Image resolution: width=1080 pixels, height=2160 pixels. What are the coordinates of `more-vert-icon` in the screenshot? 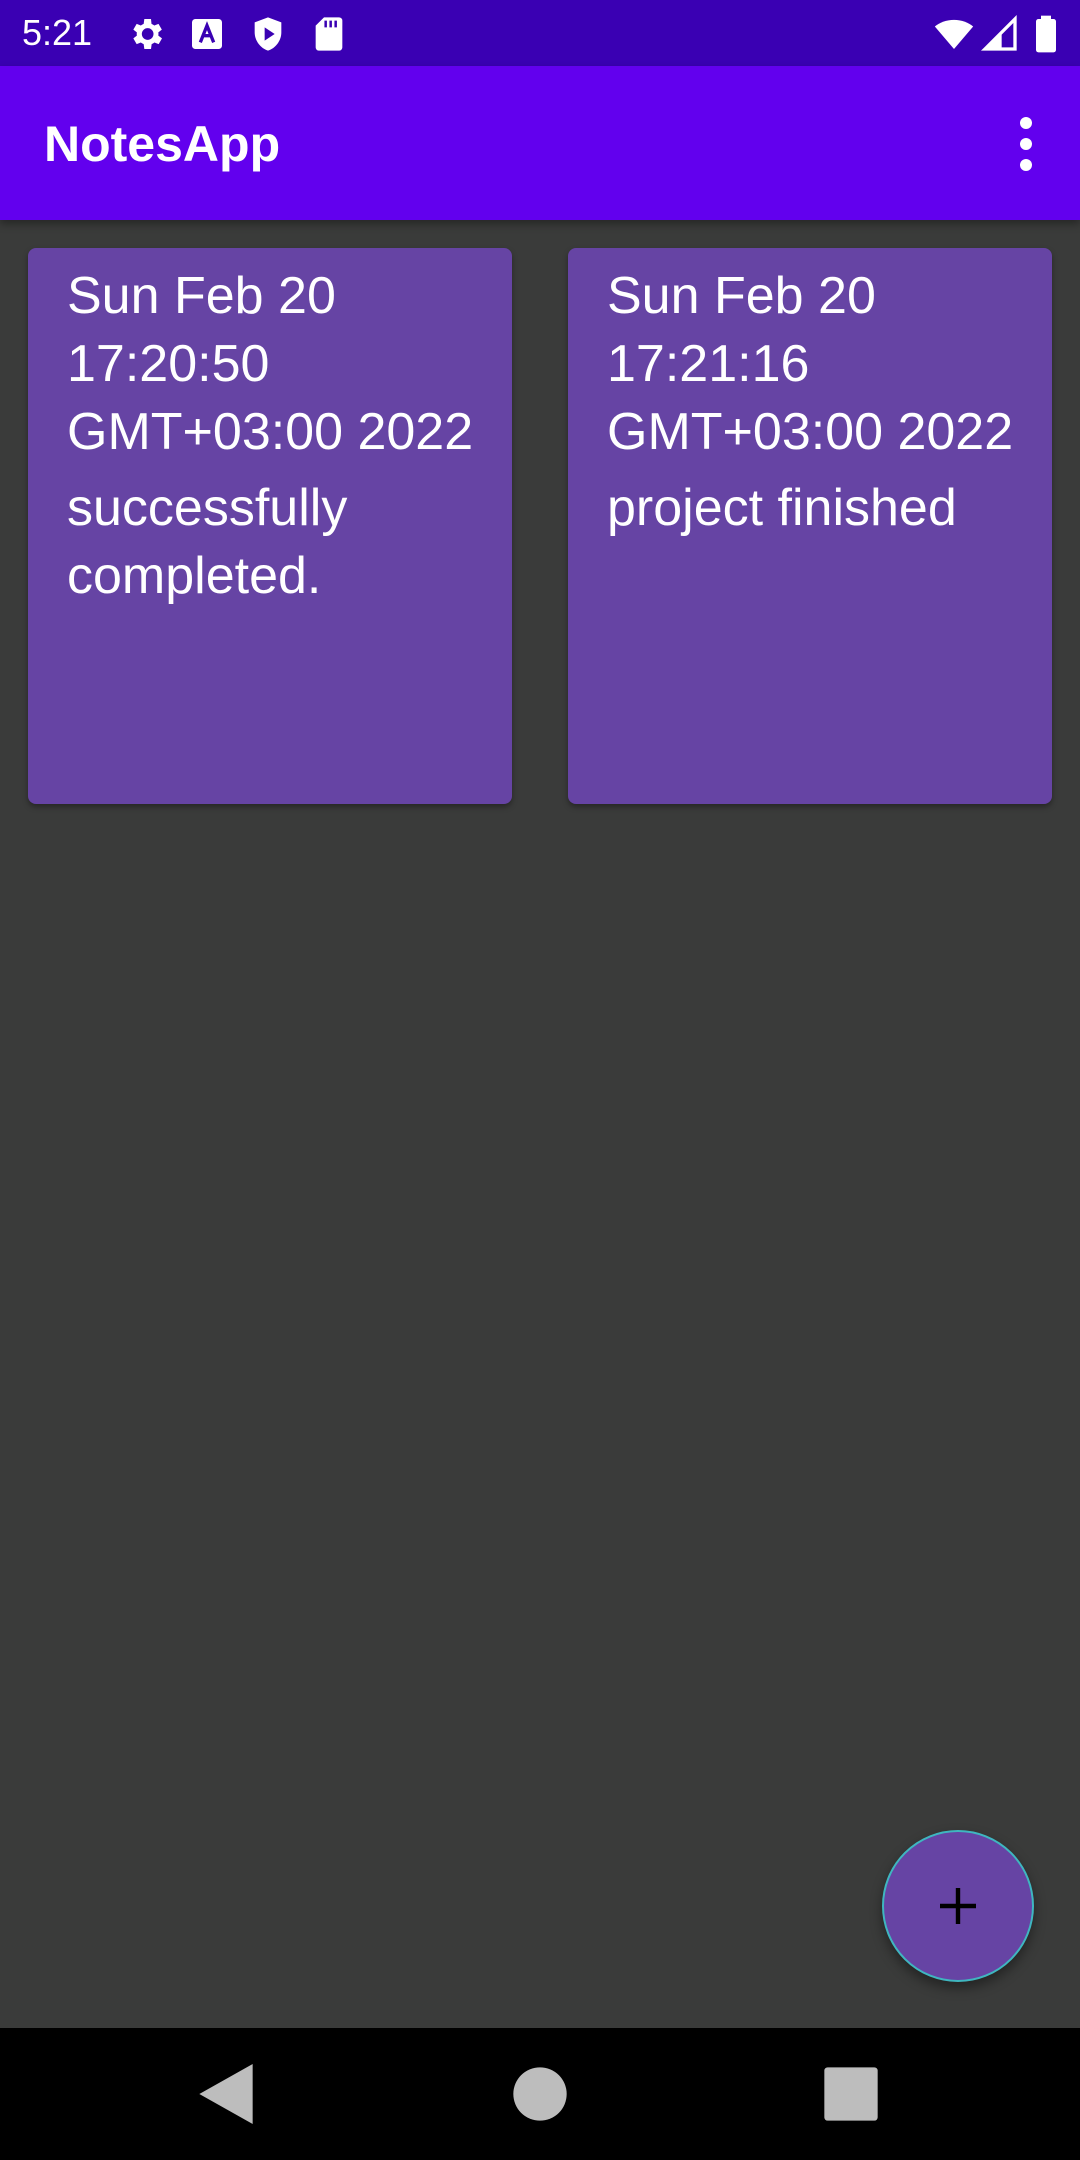 It's located at (1026, 144).